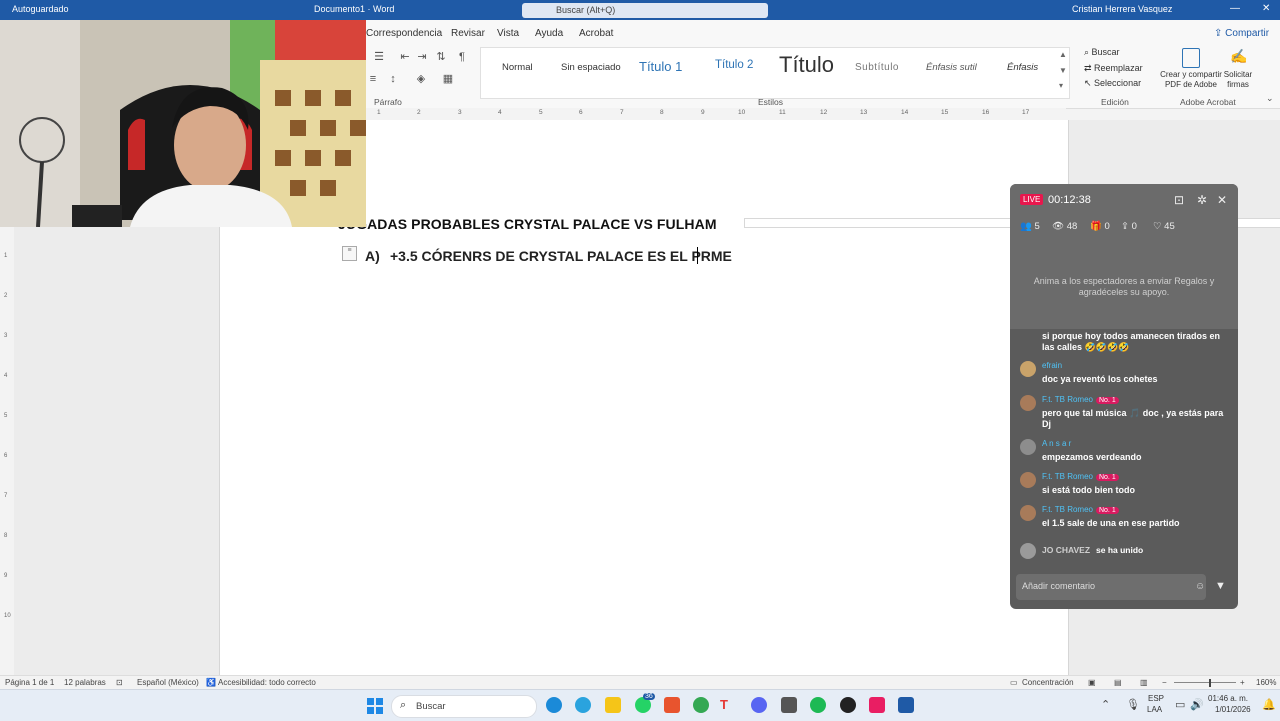  Describe the element at coordinates (1270, 98) in the screenshot. I see `collapse-ribbon-icon: ⌄` at that location.